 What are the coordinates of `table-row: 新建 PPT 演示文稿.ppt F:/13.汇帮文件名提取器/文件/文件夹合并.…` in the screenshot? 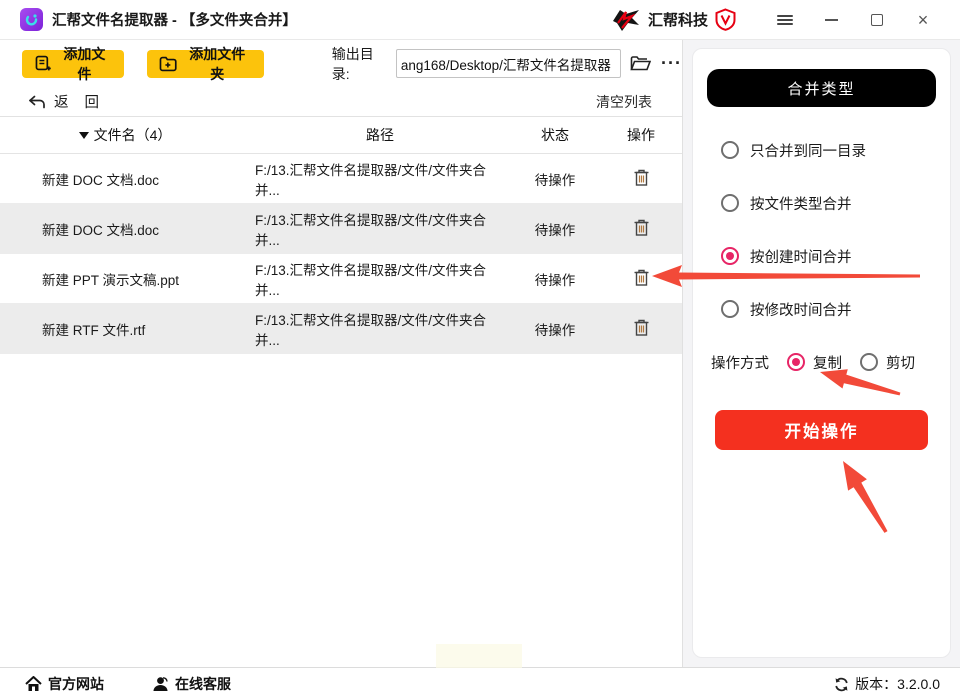 It's located at (341, 279).